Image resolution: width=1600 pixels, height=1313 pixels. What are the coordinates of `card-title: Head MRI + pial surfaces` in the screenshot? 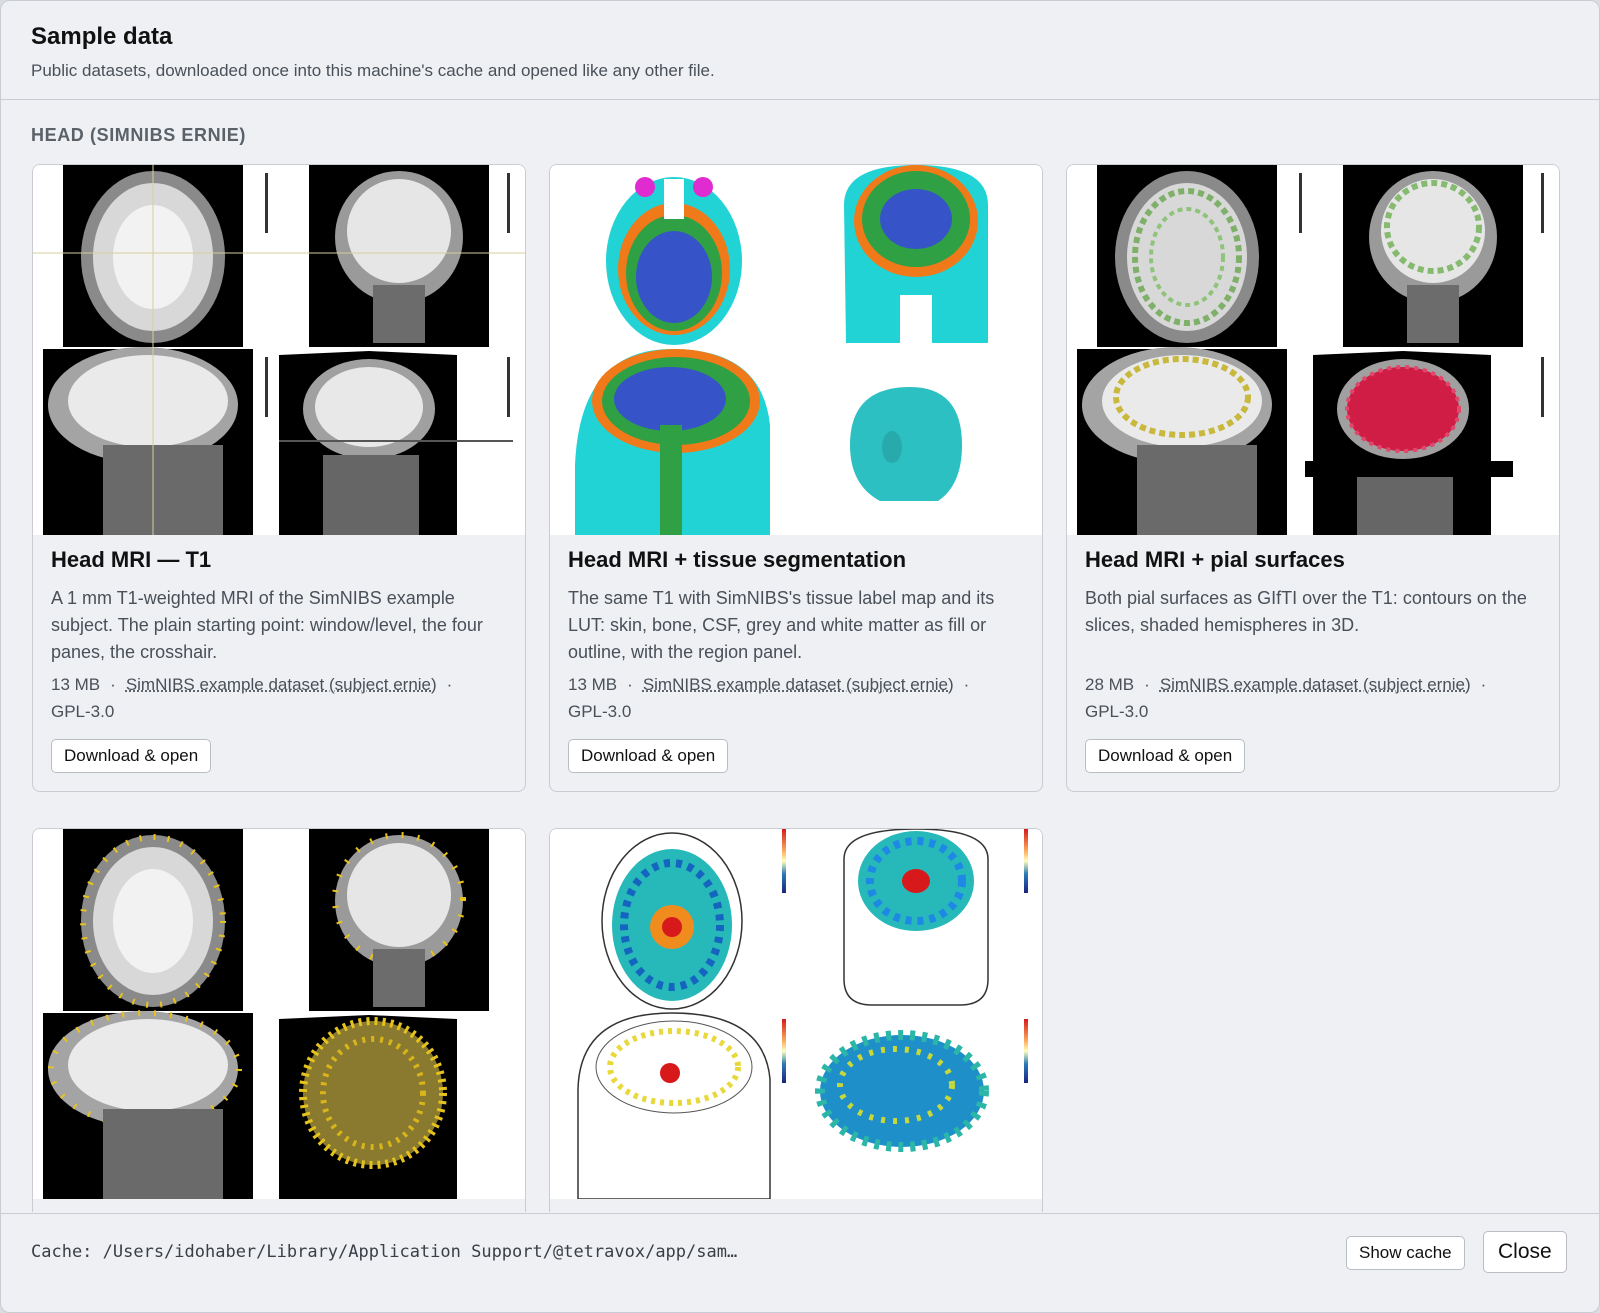 It's located at (1215, 559).